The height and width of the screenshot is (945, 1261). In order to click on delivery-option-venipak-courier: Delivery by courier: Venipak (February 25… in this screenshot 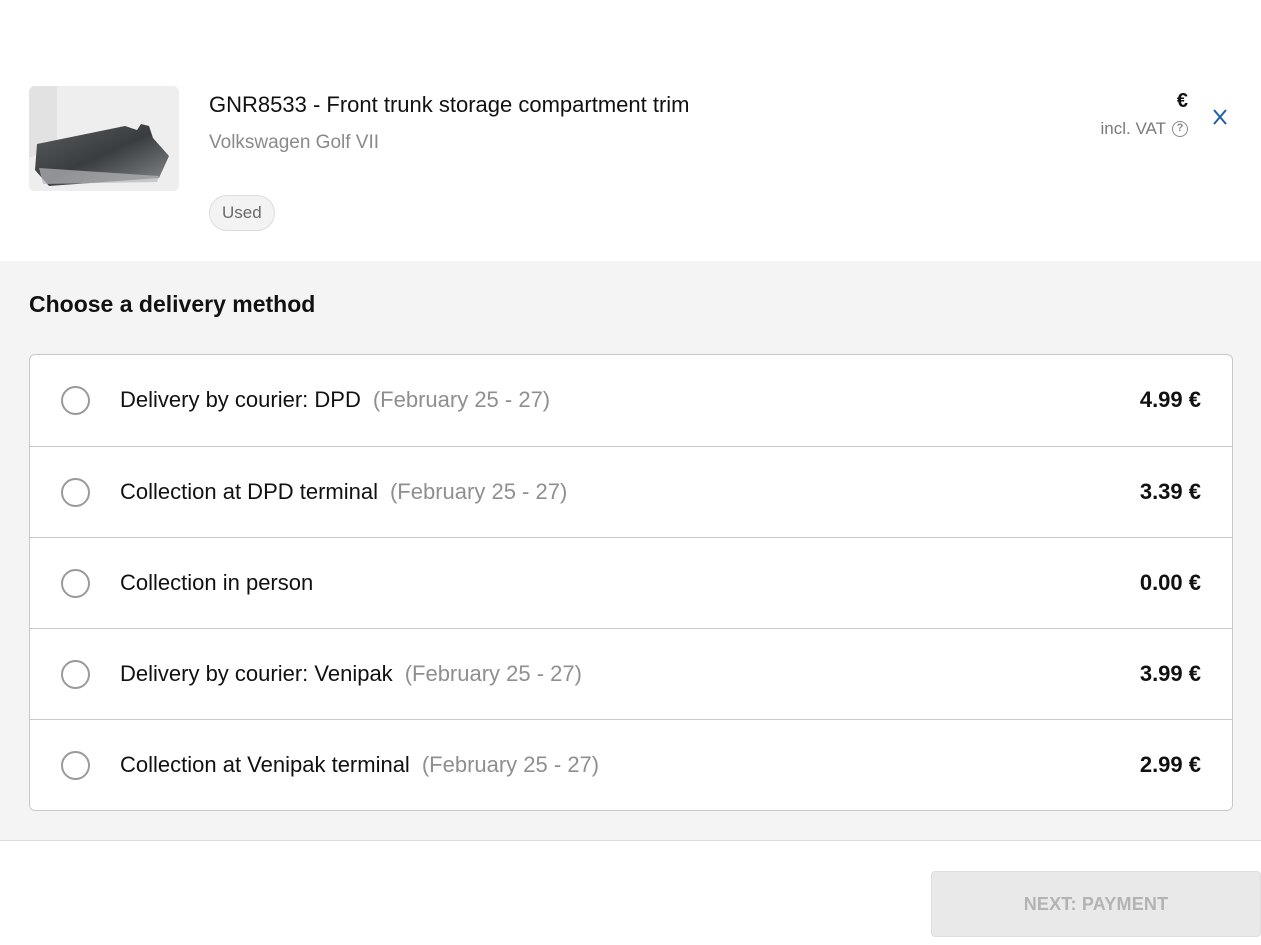, I will do `click(631, 673)`.